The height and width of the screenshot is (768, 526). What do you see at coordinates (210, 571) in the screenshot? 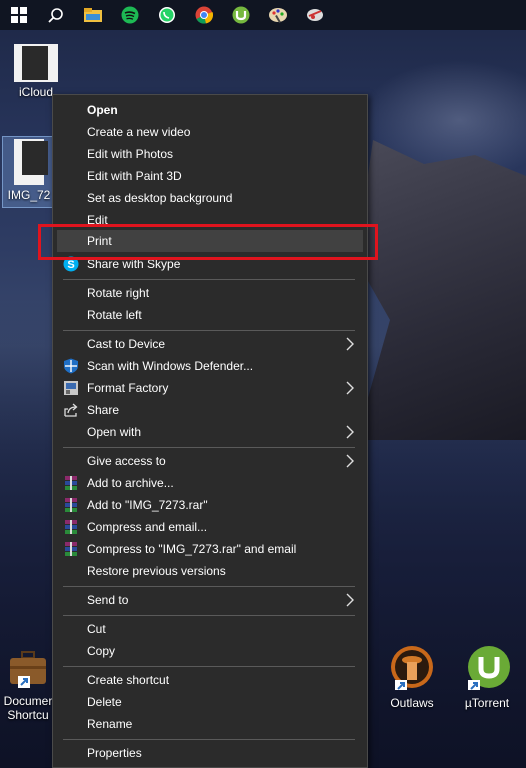
I see `menu-item-restore-versions: Restore previous versions` at bounding box center [210, 571].